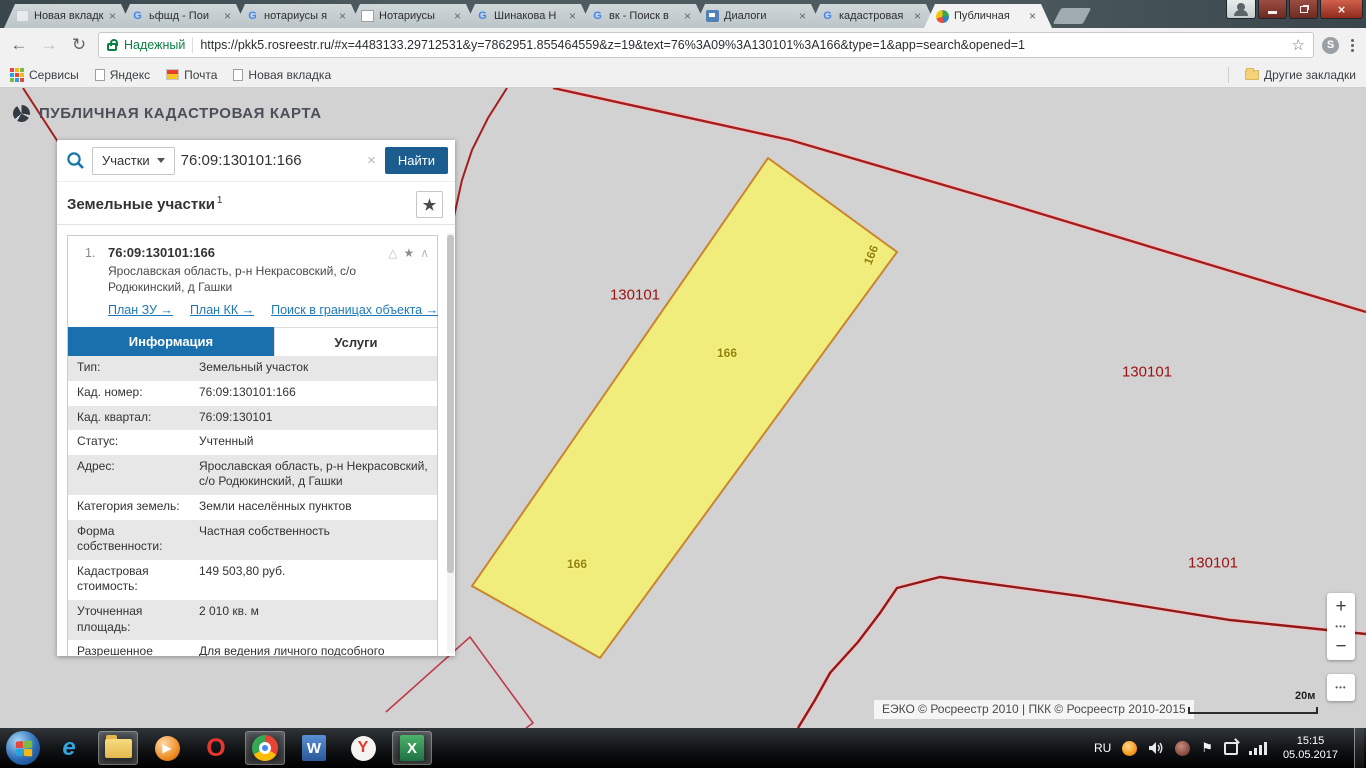 This screenshot has width=1366, height=768. What do you see at coordinates (252, 620) in the screenshot?
I see `info-row: Уточненная площадь: 2 010 кв. м` at bounding box center [252, 620].